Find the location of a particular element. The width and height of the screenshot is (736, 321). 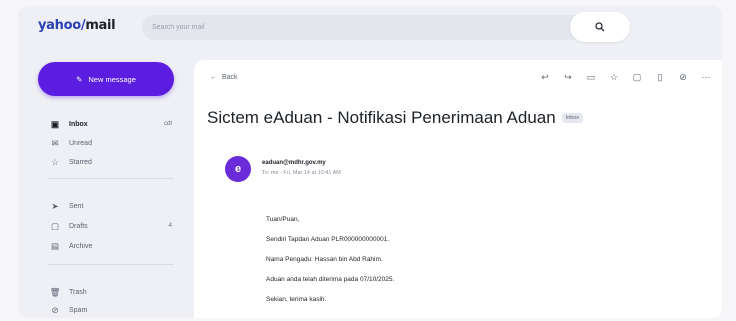

reply-all-icon: ↩ is located at coordinates (545, 77).